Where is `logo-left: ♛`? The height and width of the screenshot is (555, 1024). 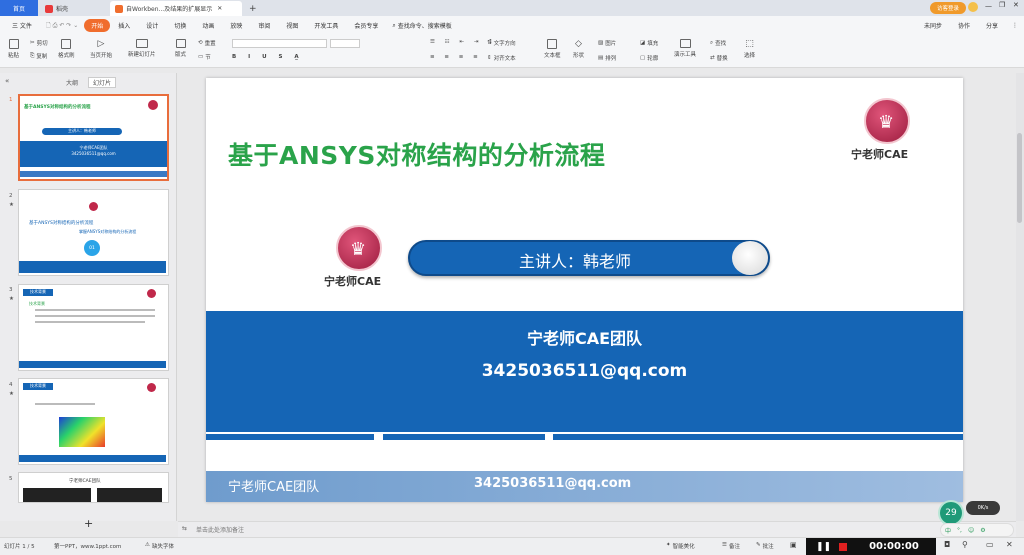 logo-left: ♛ is located at coordinates (359, 248).